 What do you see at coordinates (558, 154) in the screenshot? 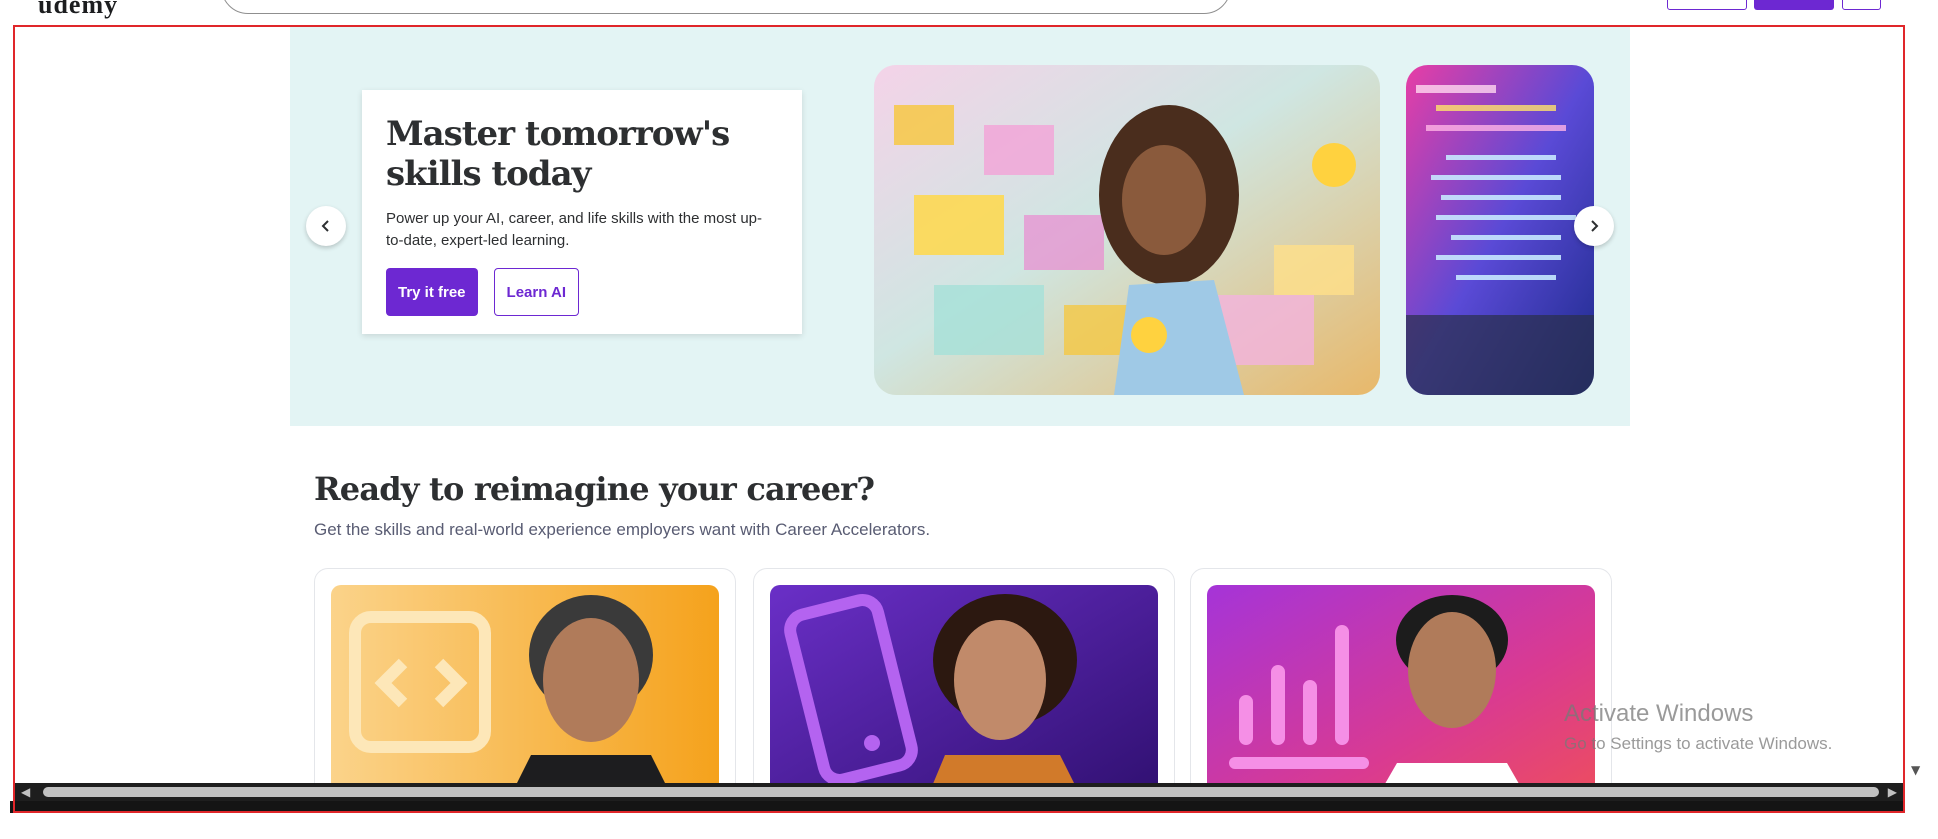
I see `hero-title: Master tomorrow's skills today` at bounding box center [558, 154].